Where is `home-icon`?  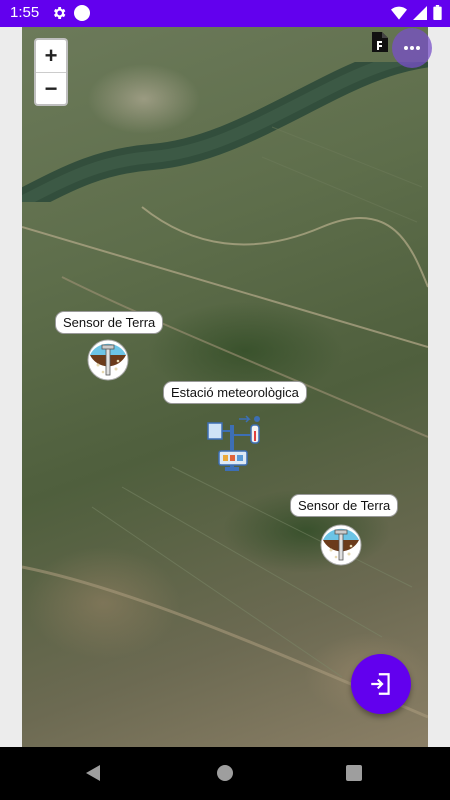 home-icon is located at coordinates (225, 773).